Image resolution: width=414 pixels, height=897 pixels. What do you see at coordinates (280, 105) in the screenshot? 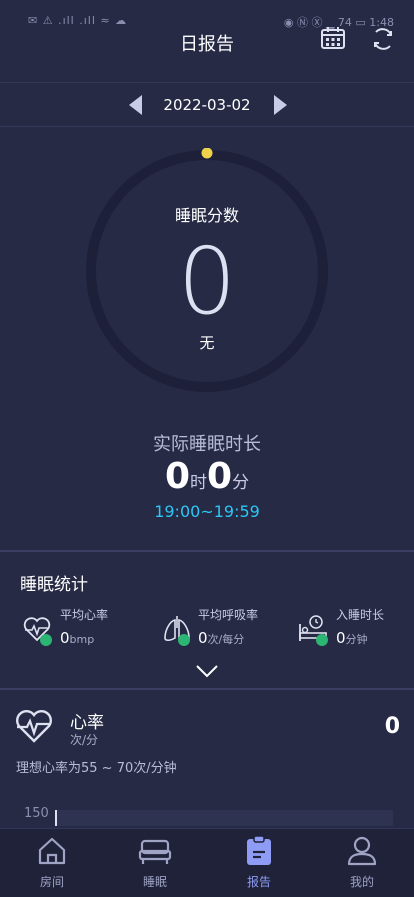
I see `next-date-button` at bounding box center [280, 105].